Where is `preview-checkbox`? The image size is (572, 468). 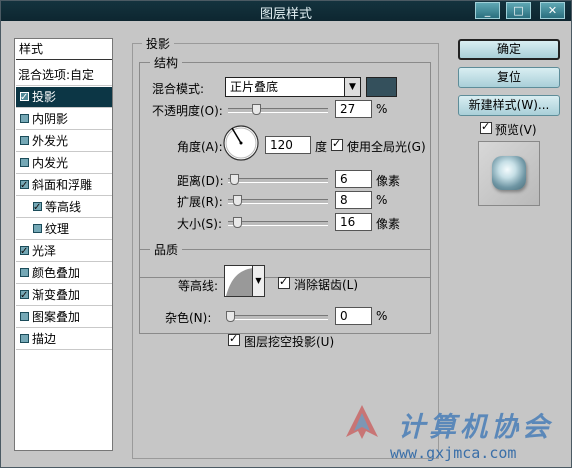
preview-checkbox is located at coordinates (486, 127).